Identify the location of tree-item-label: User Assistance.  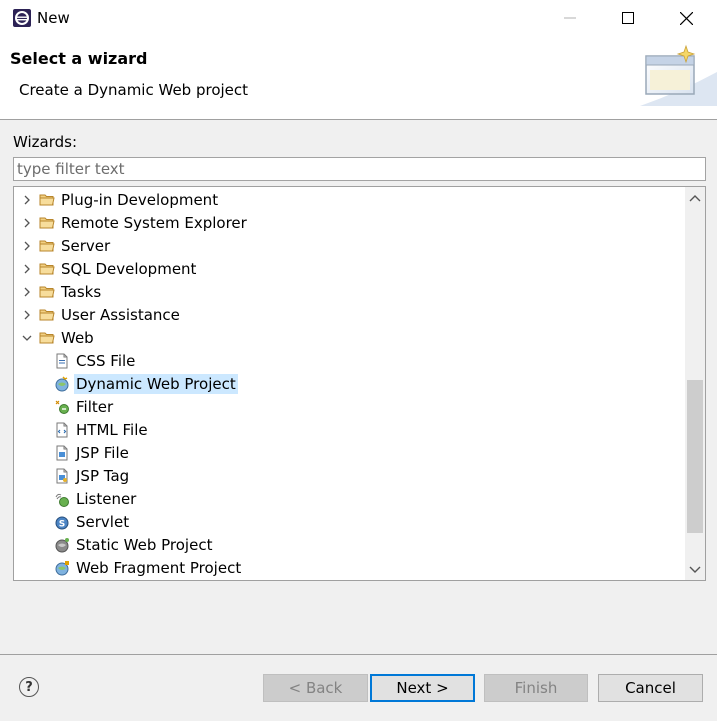
(120, 314).